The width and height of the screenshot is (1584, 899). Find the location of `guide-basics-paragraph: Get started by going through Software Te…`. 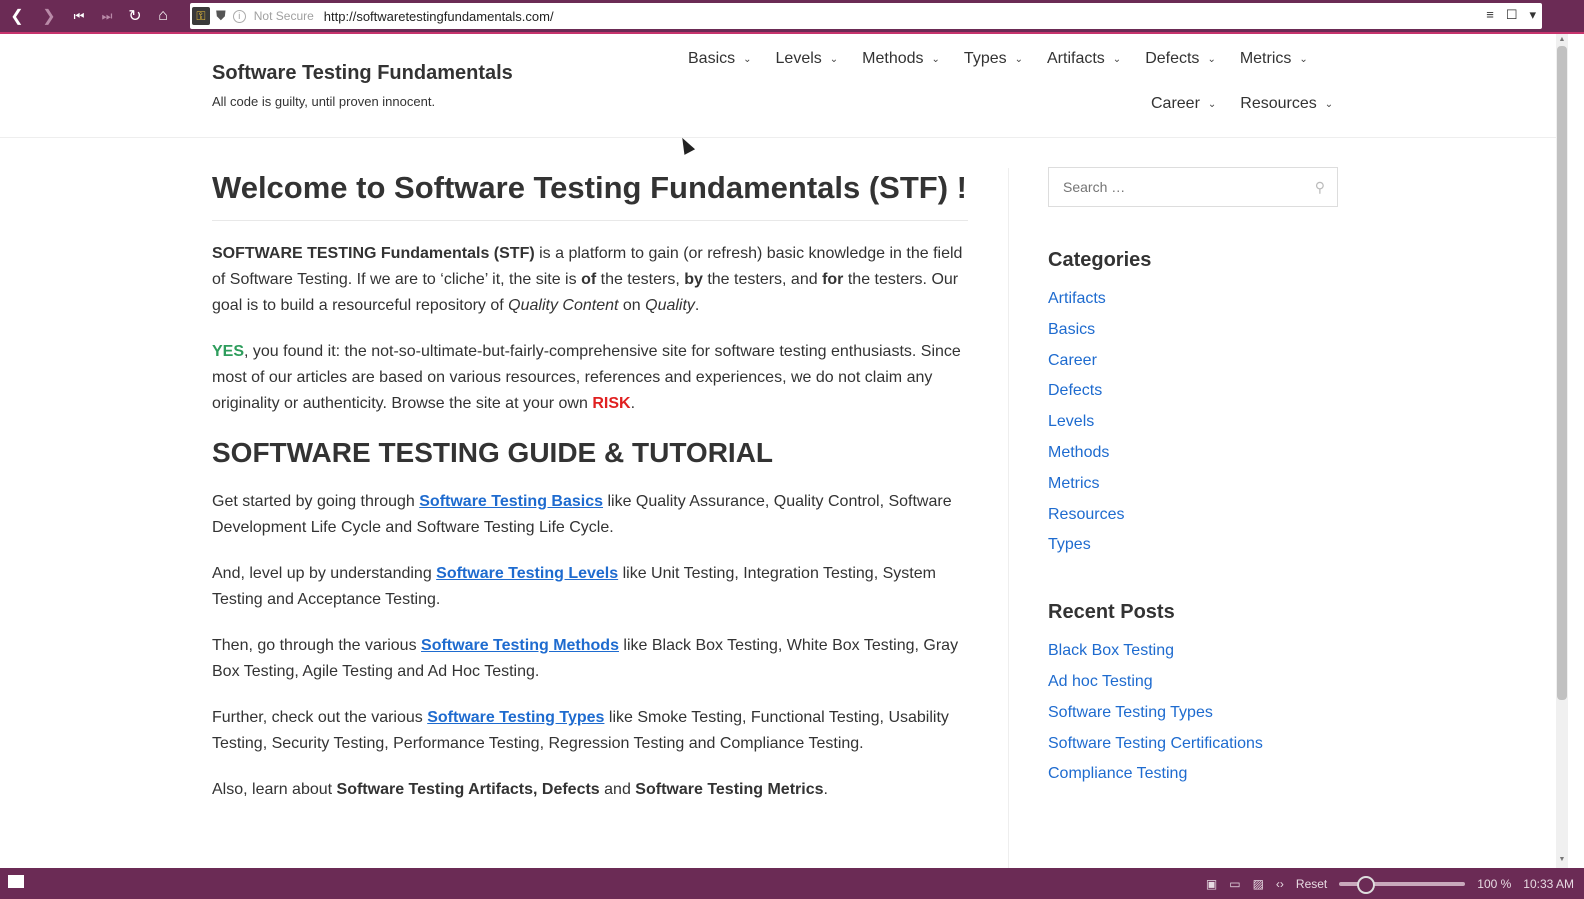

guide-basics-paragraph: Get started by going through Software Te… is located at coordinates (582, 514).